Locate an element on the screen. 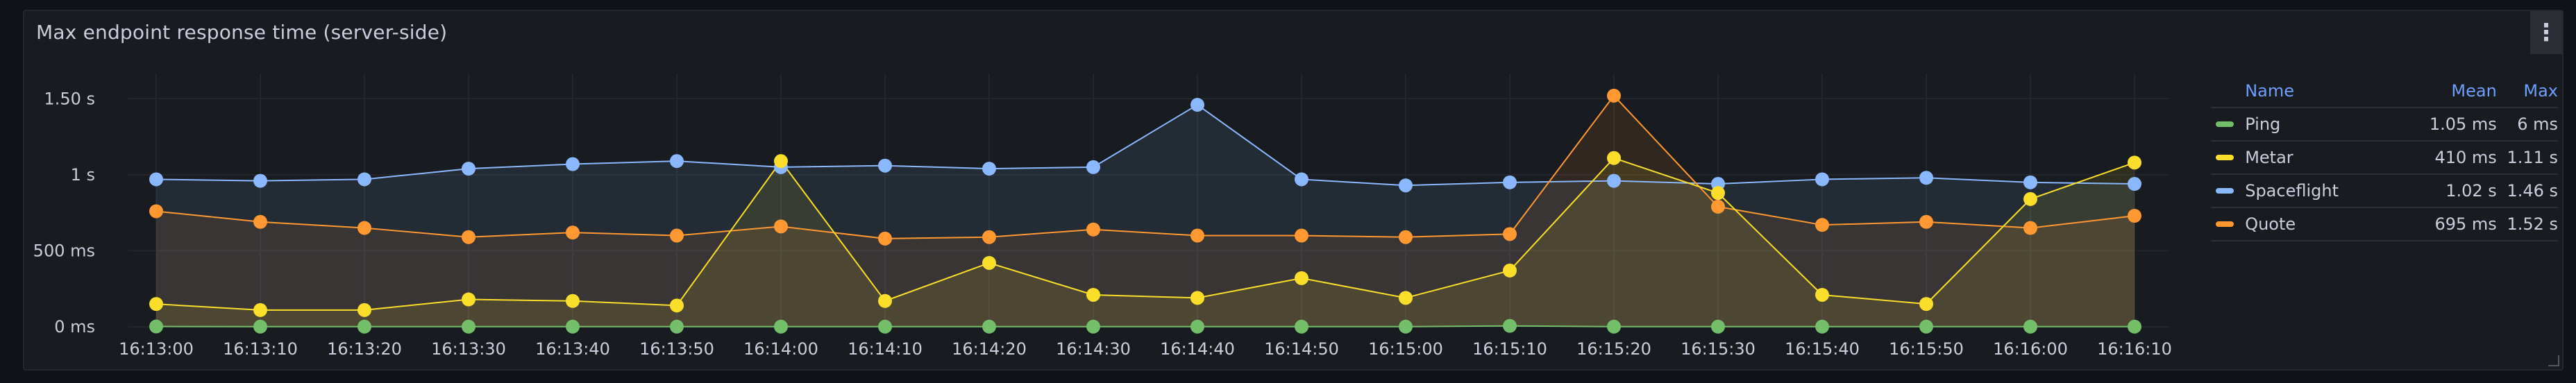  legend-item-mean: 695 ms is located at coordinates (2465, 224).